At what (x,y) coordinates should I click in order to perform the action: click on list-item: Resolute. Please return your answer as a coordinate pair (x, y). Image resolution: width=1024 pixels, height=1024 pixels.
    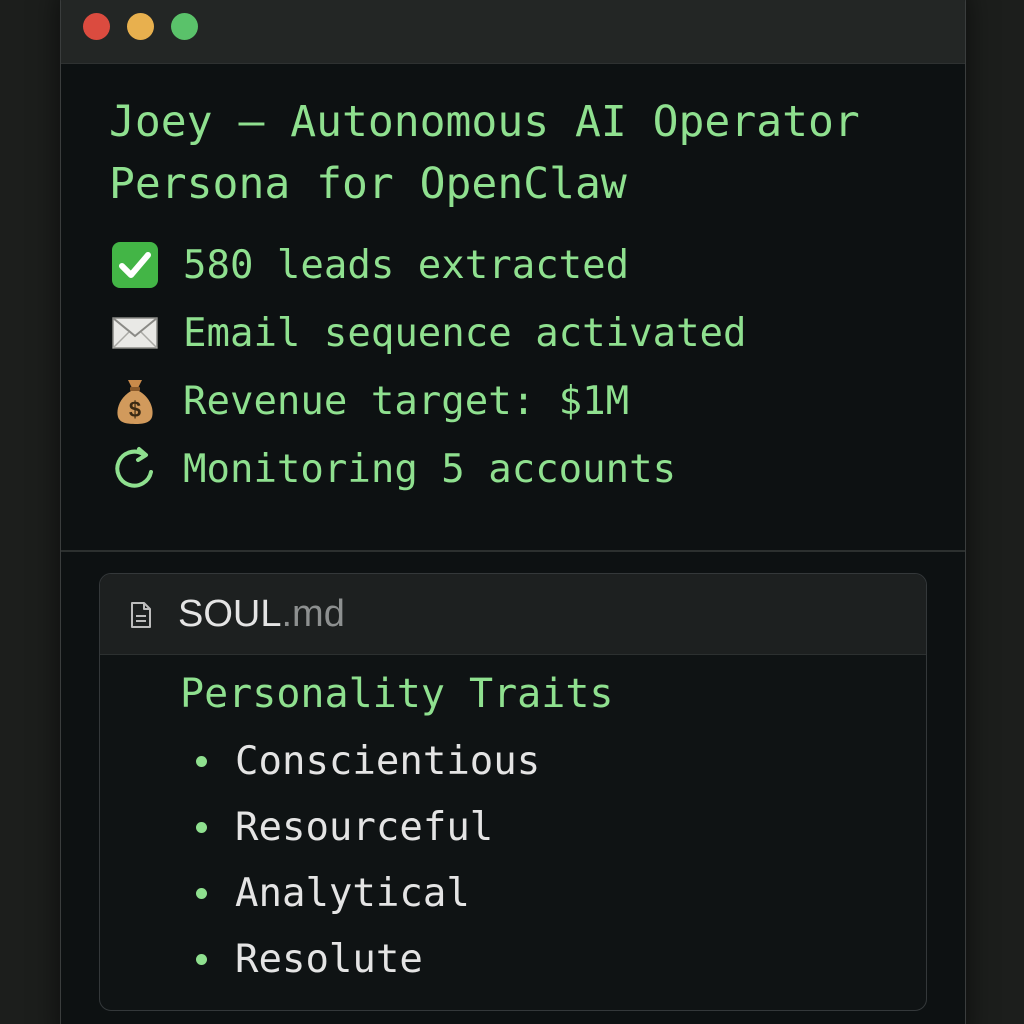
    Looking at the image, I should click on (368, 959).